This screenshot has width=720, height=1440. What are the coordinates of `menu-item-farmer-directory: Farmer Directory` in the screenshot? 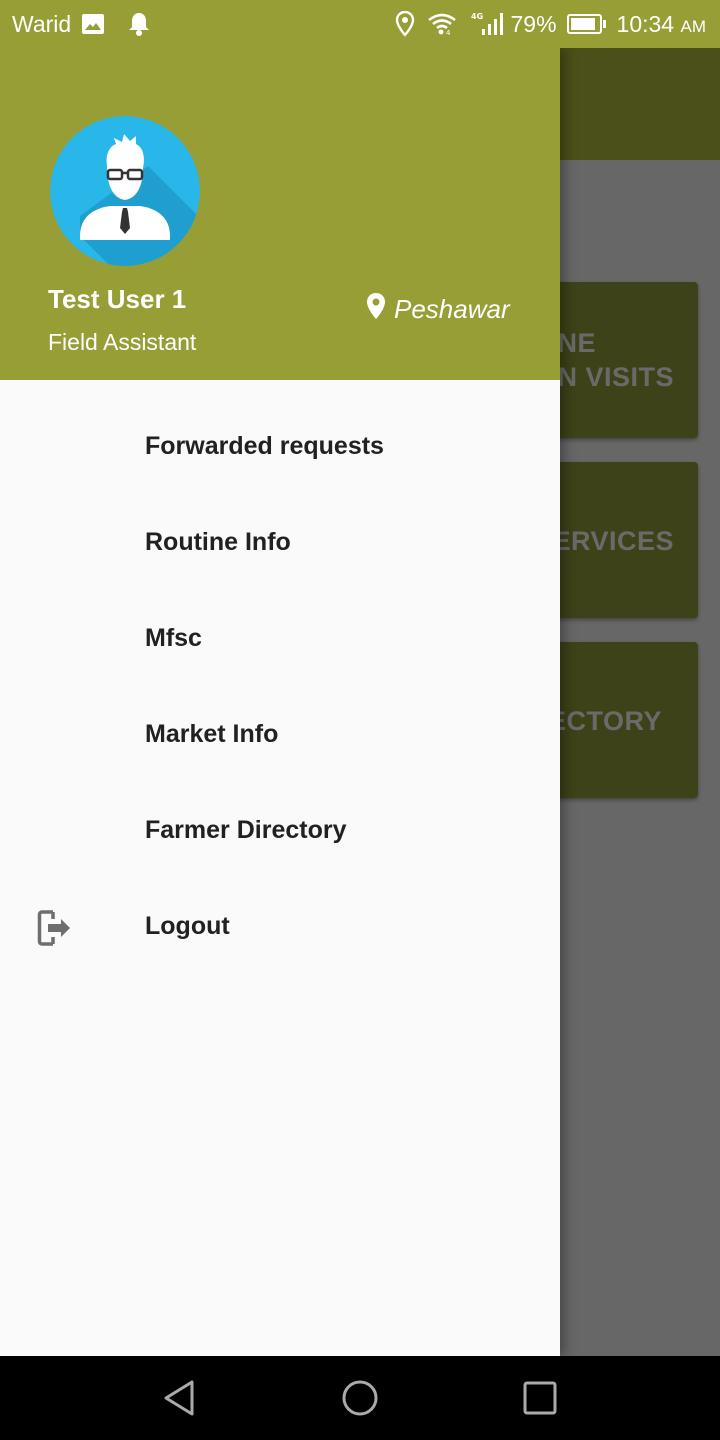 It's located at (280, 830).